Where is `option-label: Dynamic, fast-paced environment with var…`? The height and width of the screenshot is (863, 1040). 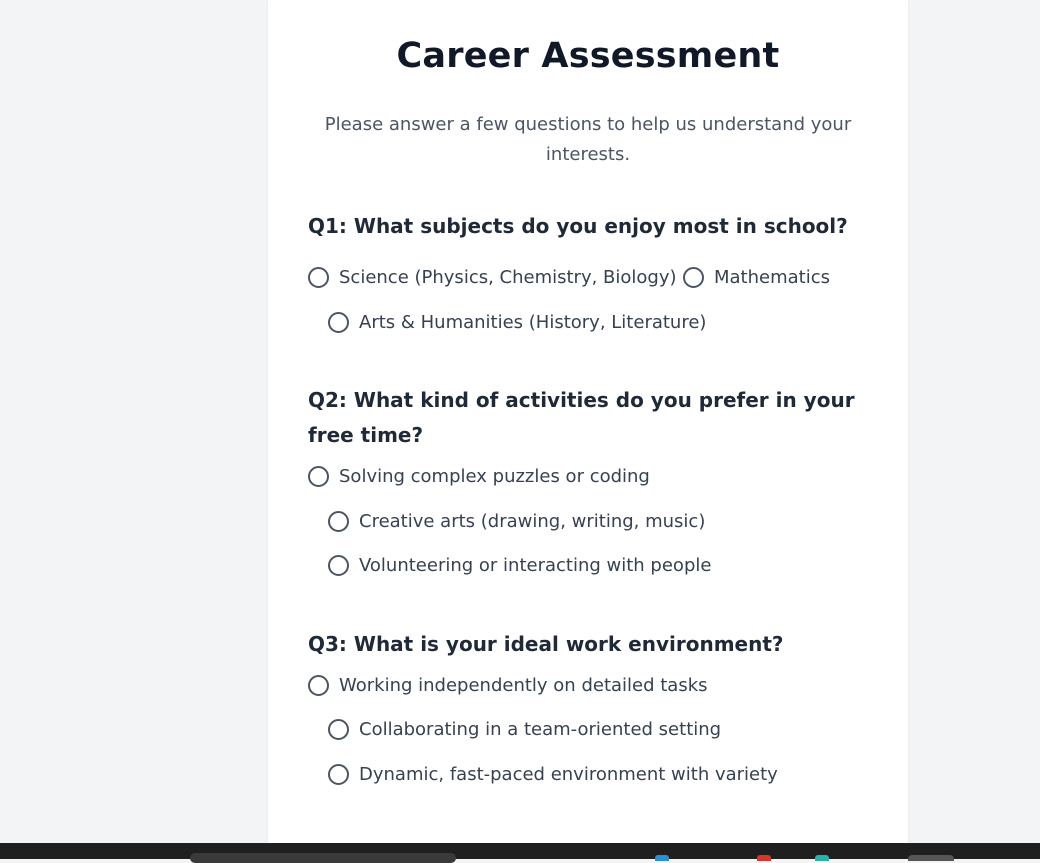 option-label: Dynamic, fast-paced environment with var… is located at coordinates (568, 774).